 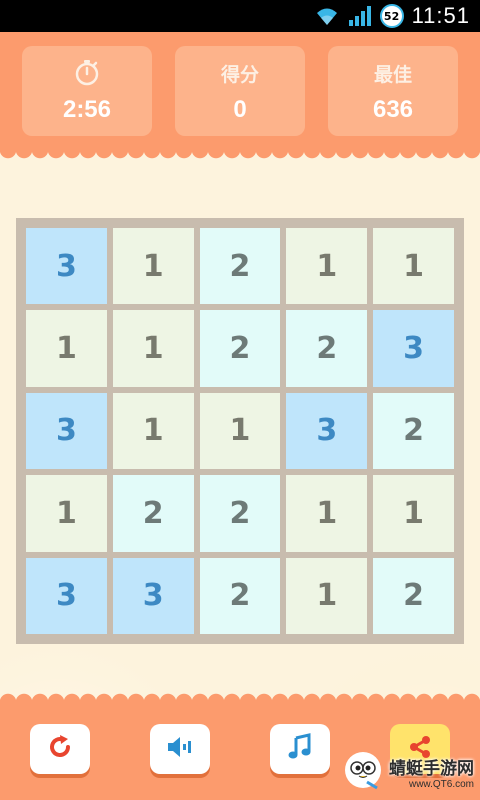 I want to click on battery-icon: 52, so click(x=391, y=16).